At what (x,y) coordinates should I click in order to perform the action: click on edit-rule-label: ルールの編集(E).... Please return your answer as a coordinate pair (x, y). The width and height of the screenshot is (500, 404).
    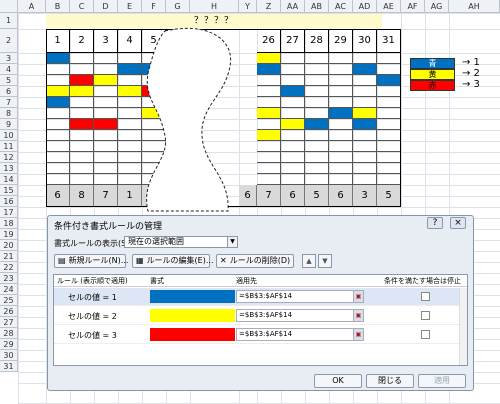
    Looking at the image, I should click on (180, 260).